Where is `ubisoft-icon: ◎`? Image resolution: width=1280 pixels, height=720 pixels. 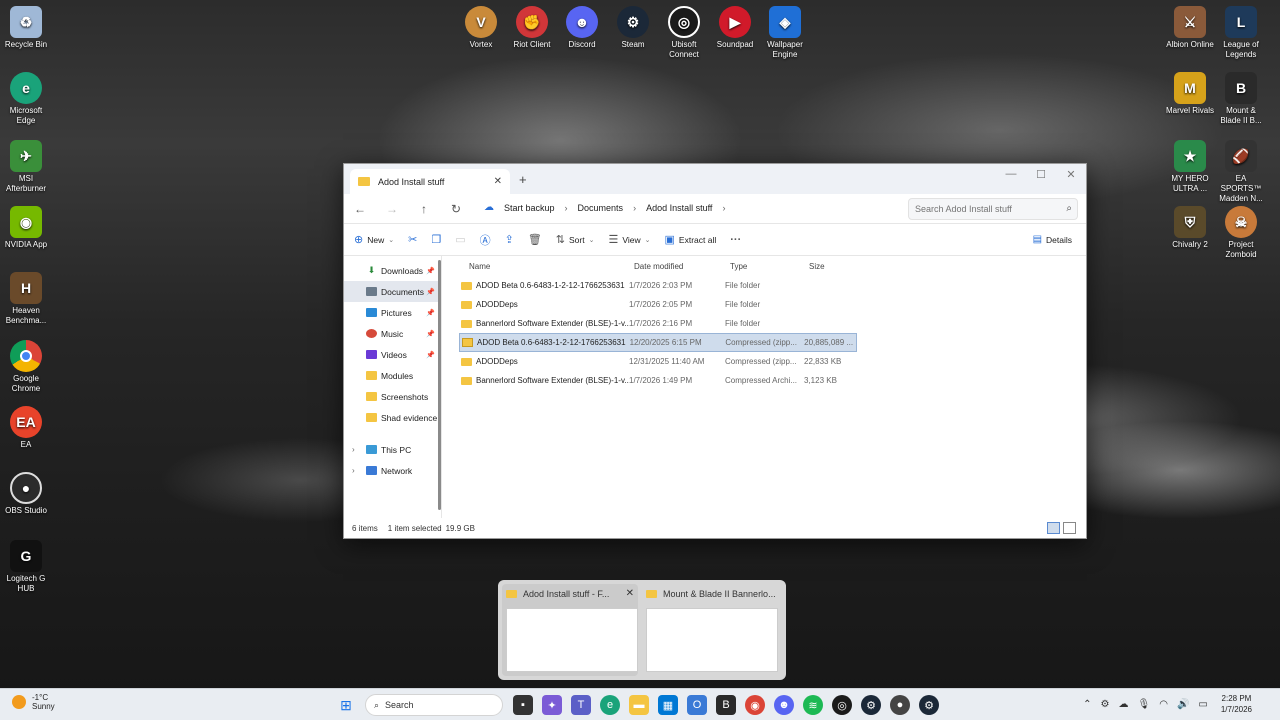 ubisoft-icon: ◎ is located at coordinates (842, 705).